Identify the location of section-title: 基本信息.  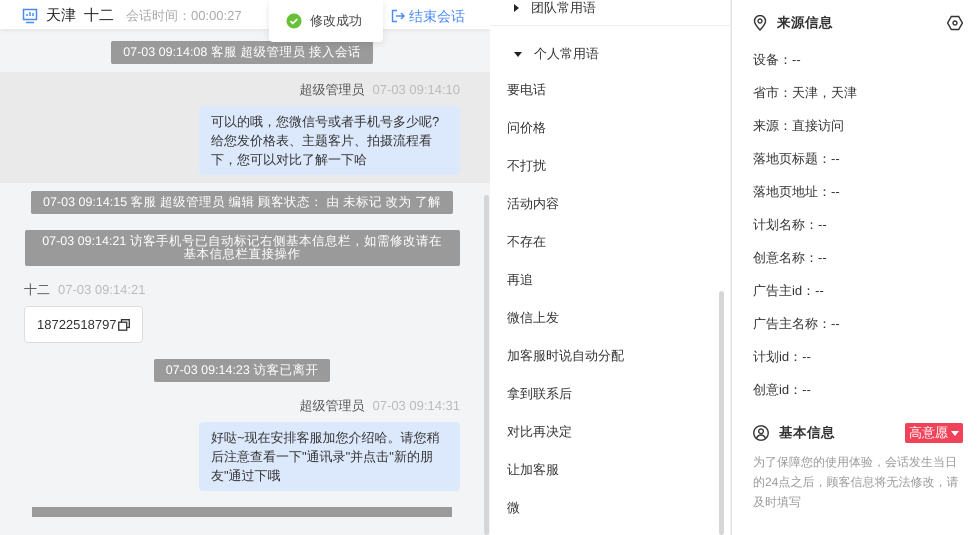
(807, 433).